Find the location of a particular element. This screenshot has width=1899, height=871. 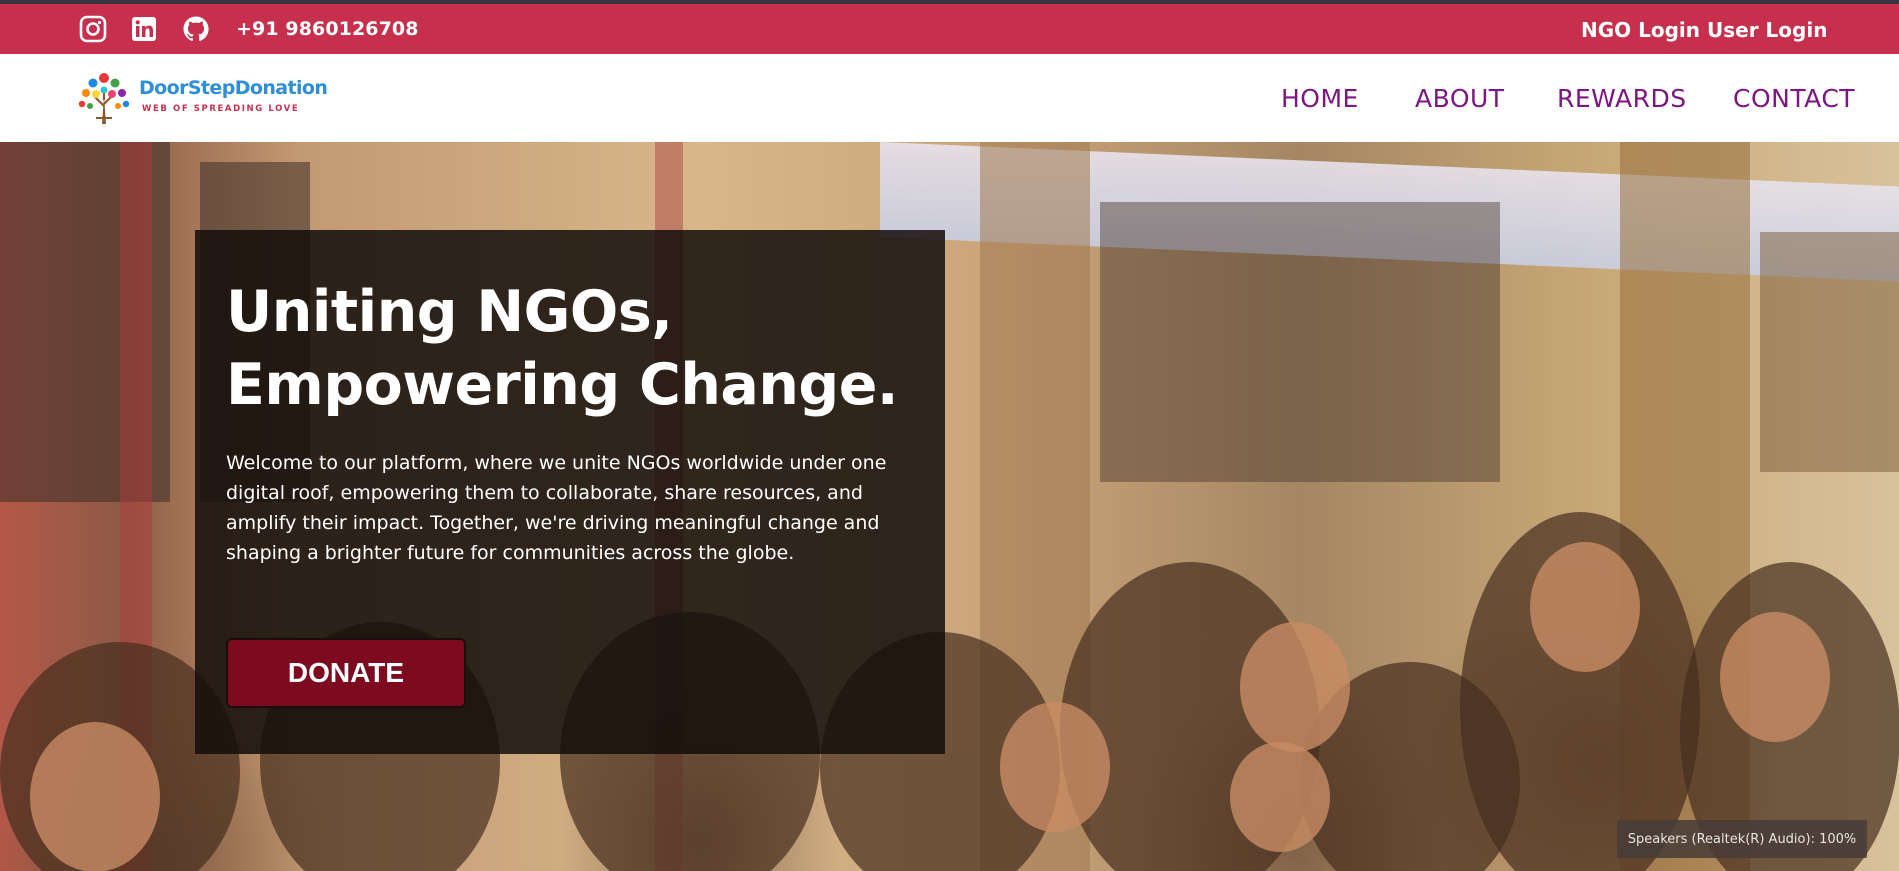

hero-title-line1: Uniting NGOs, is located at coordinates (449, 312).